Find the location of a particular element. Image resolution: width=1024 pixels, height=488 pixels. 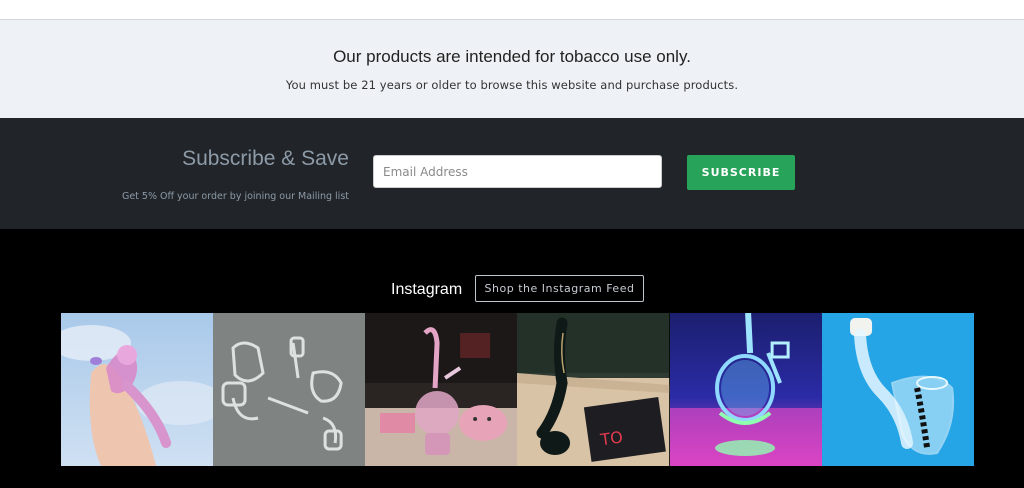

glass-bangers-photo is located at coordinates (289, 389).